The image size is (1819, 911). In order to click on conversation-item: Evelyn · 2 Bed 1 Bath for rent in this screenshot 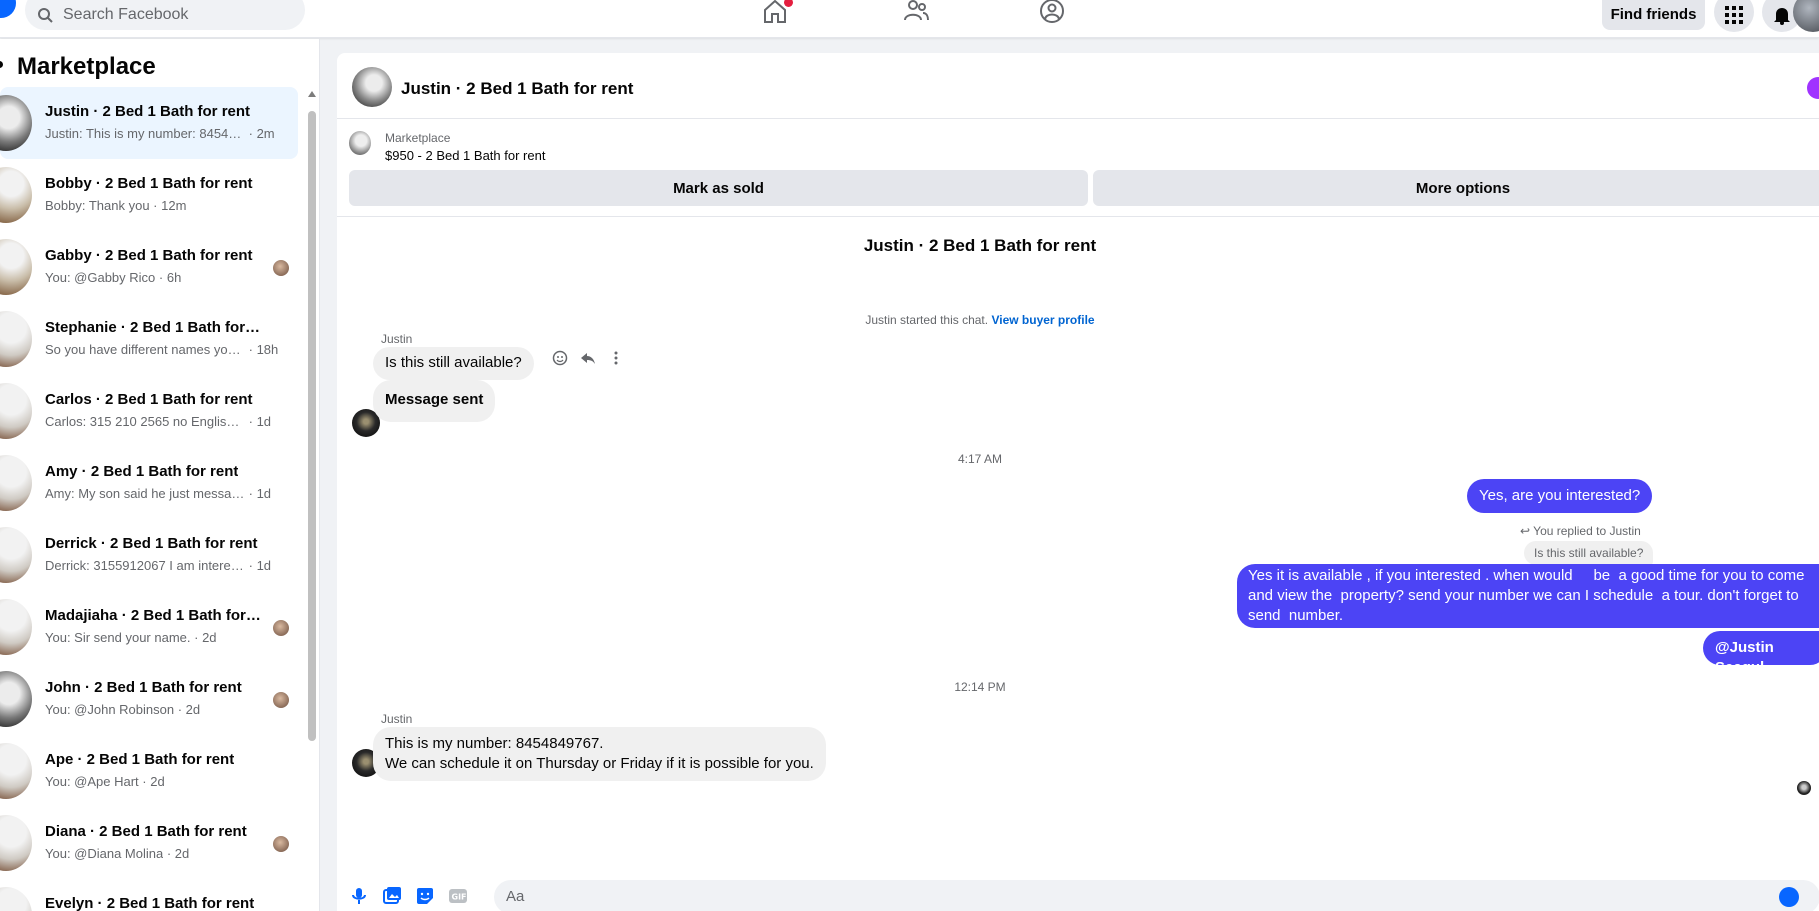, I will do `click(149, 895)`.